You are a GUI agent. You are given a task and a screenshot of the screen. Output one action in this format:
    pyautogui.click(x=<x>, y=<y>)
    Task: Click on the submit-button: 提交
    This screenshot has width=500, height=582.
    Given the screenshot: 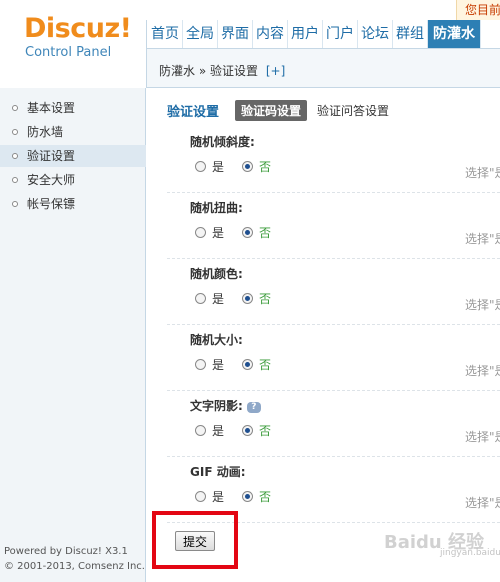 What is the action you would take?
    pyautogui.click(x=195, y=541)
    